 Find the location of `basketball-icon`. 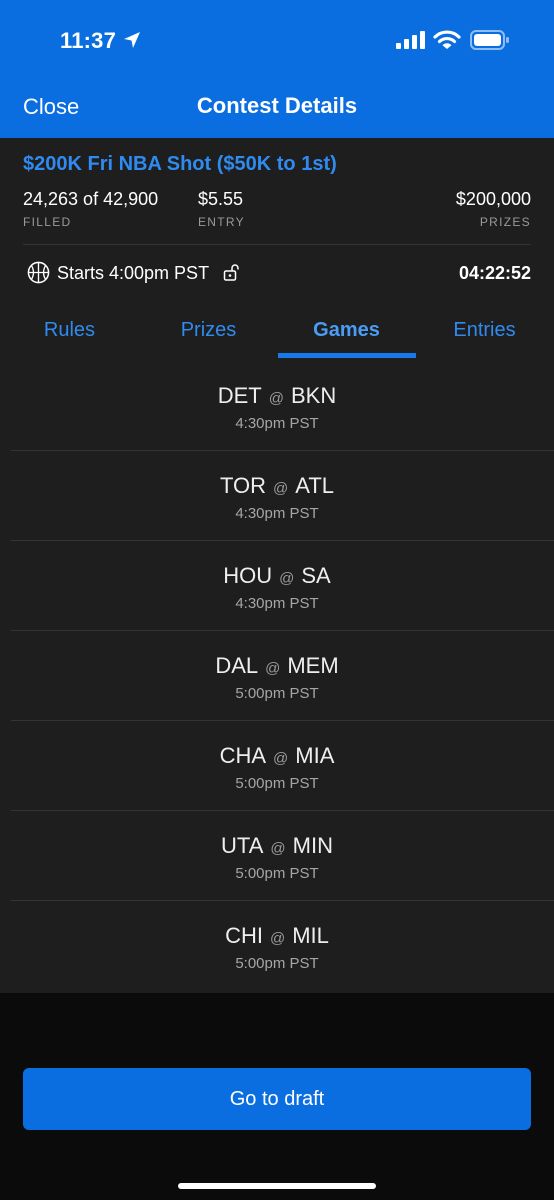

basketball-icon is located at coordinates (38, 272).